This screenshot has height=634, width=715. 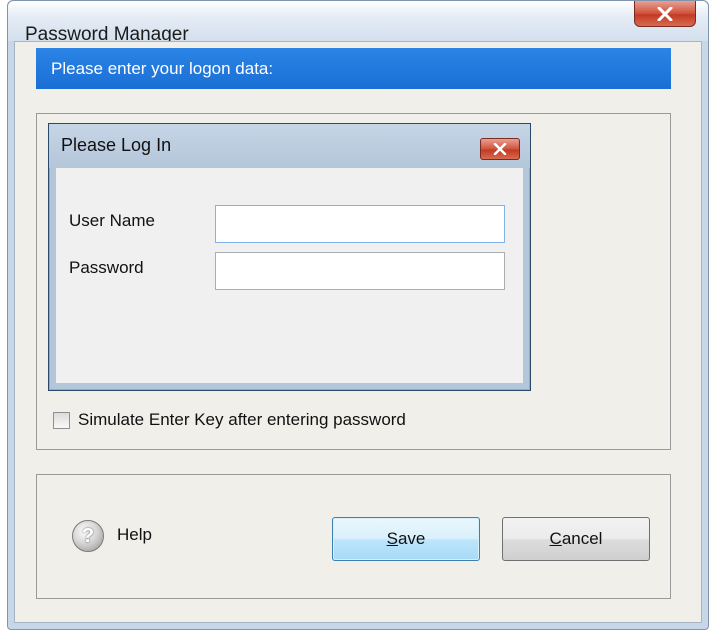 I want to click on password-field, so click(x=360, y=271).